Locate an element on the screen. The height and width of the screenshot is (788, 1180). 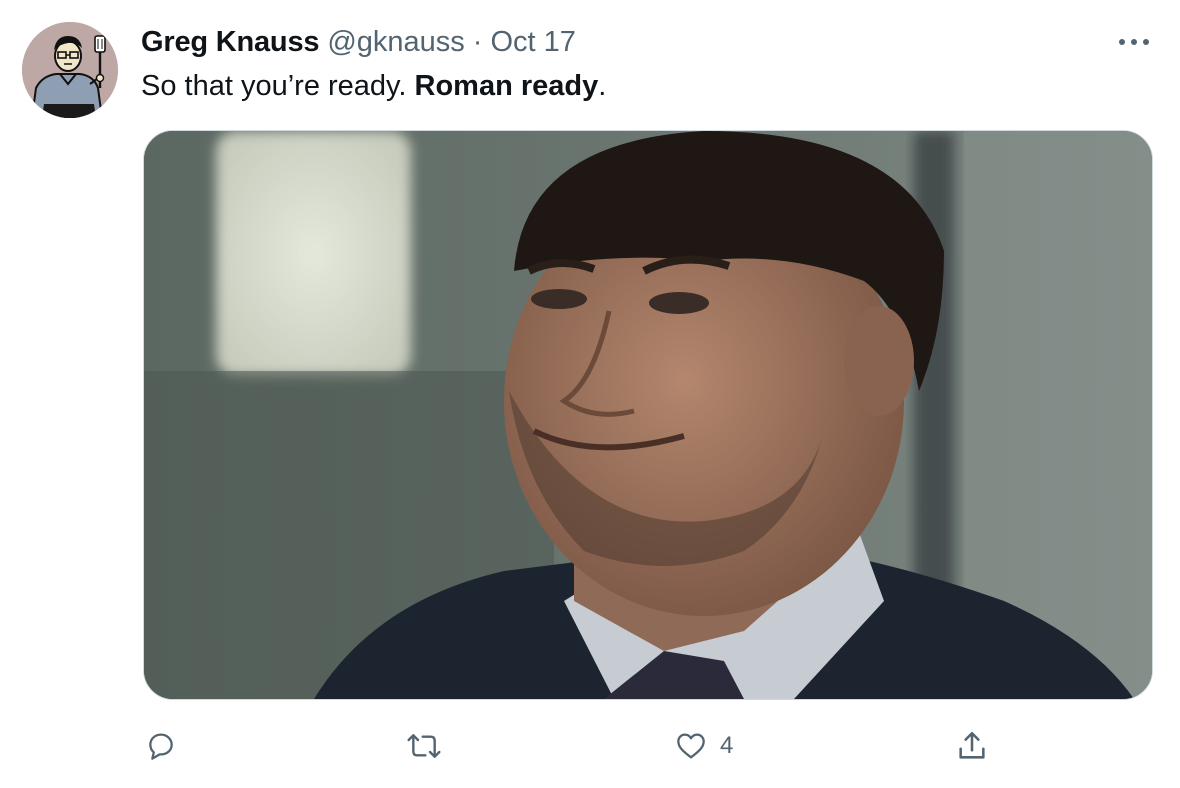
like-button: 4 is located at coordinates (703, 746).